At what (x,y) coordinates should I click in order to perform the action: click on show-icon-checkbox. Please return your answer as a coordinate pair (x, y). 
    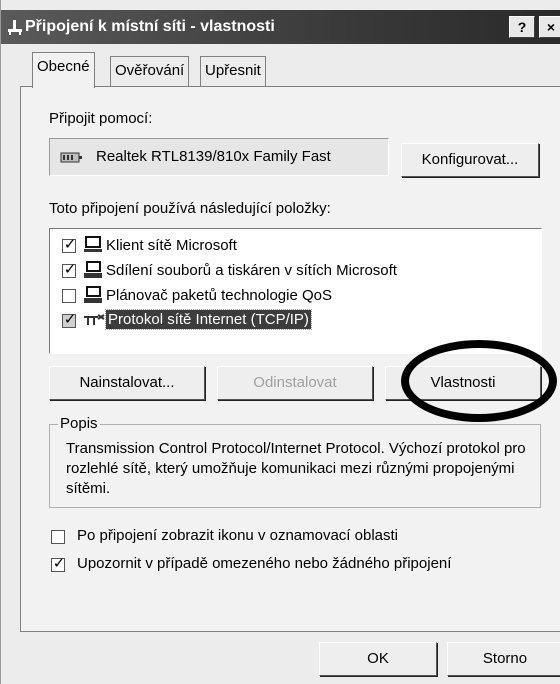
    Looking at the image, I should click on (58, 537).